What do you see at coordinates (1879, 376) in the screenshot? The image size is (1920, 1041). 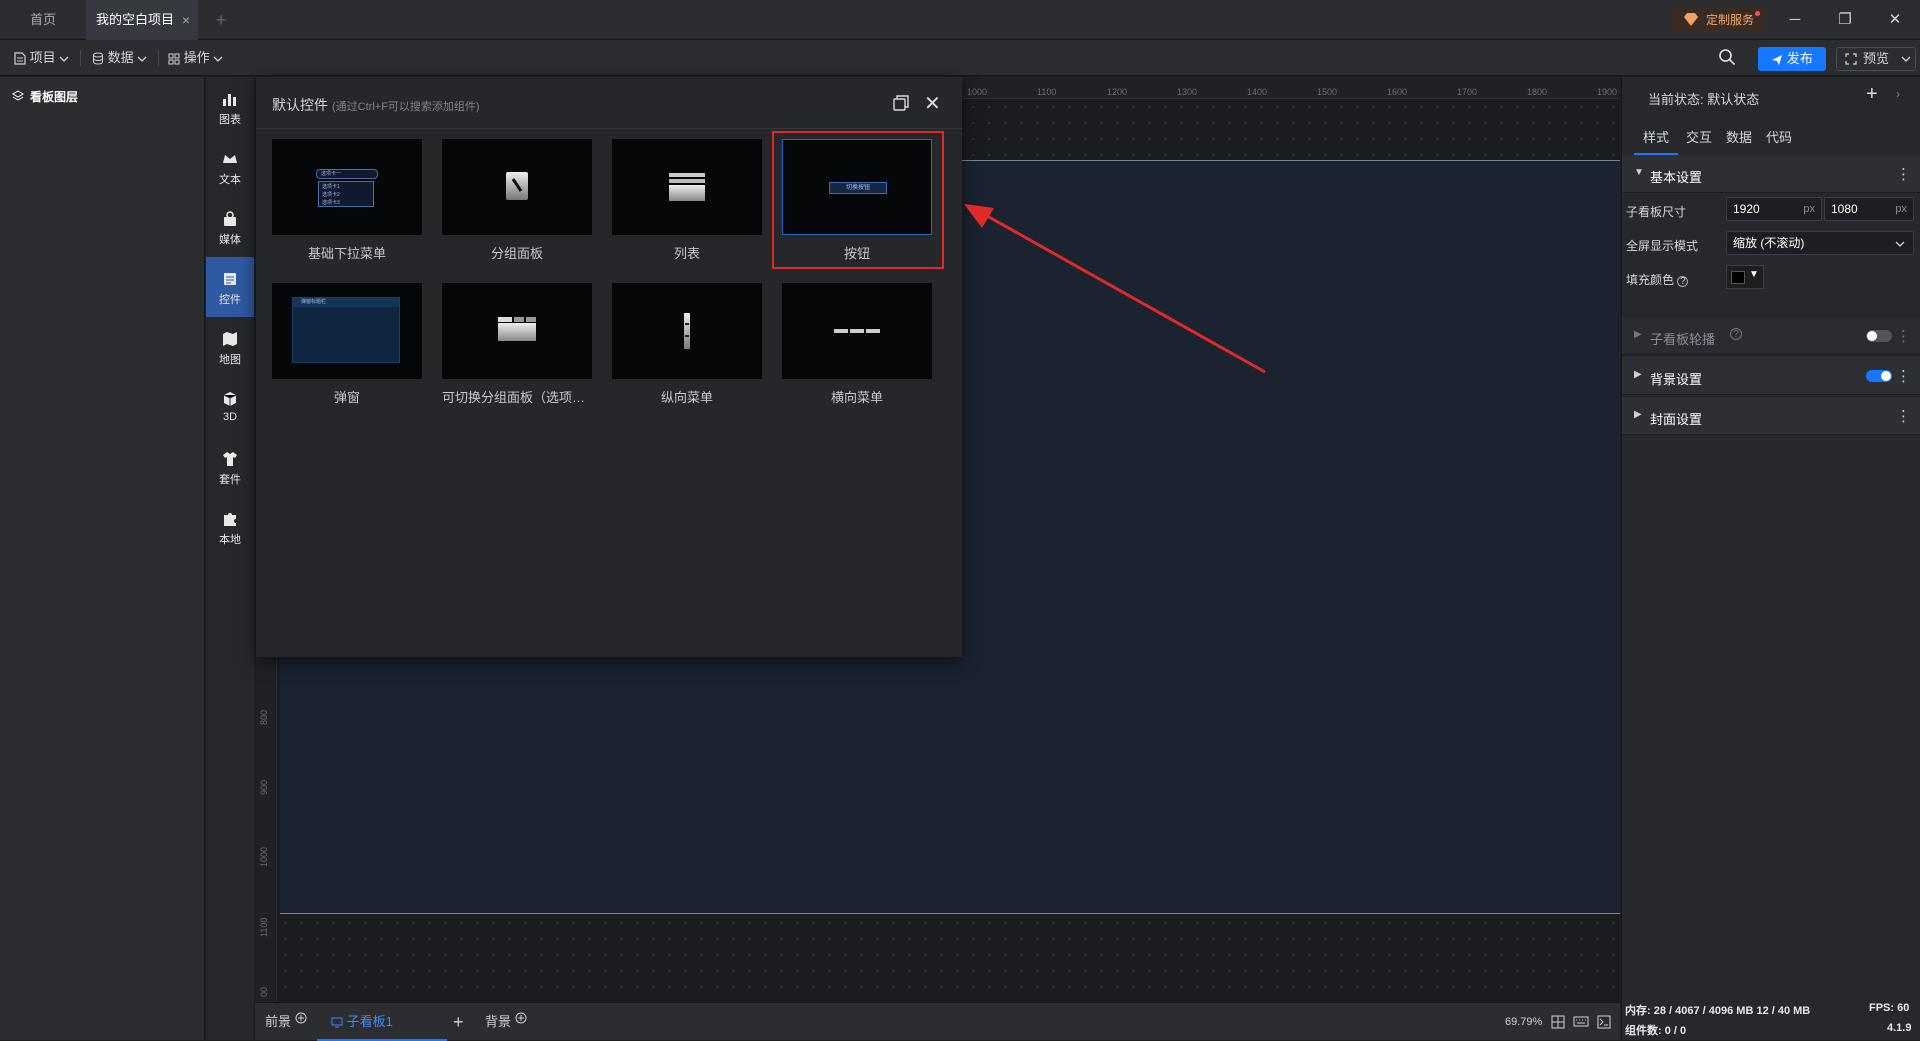 I see `background-toggle` at bounding box center [1879, 376].